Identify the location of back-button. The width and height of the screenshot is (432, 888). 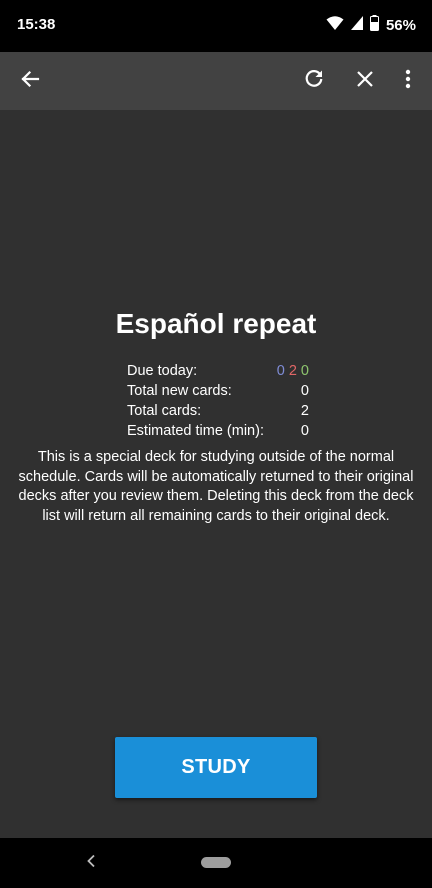
(30, 81).